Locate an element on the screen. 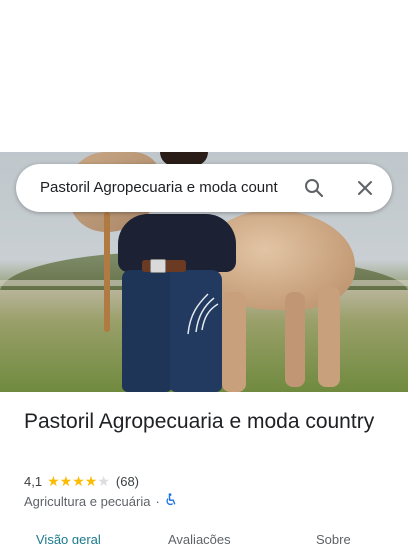 The image size is (408, 544). rating-row: 4,1 ★ ★ ★ ★ ★ (68) is located at coordinates (81, 481).